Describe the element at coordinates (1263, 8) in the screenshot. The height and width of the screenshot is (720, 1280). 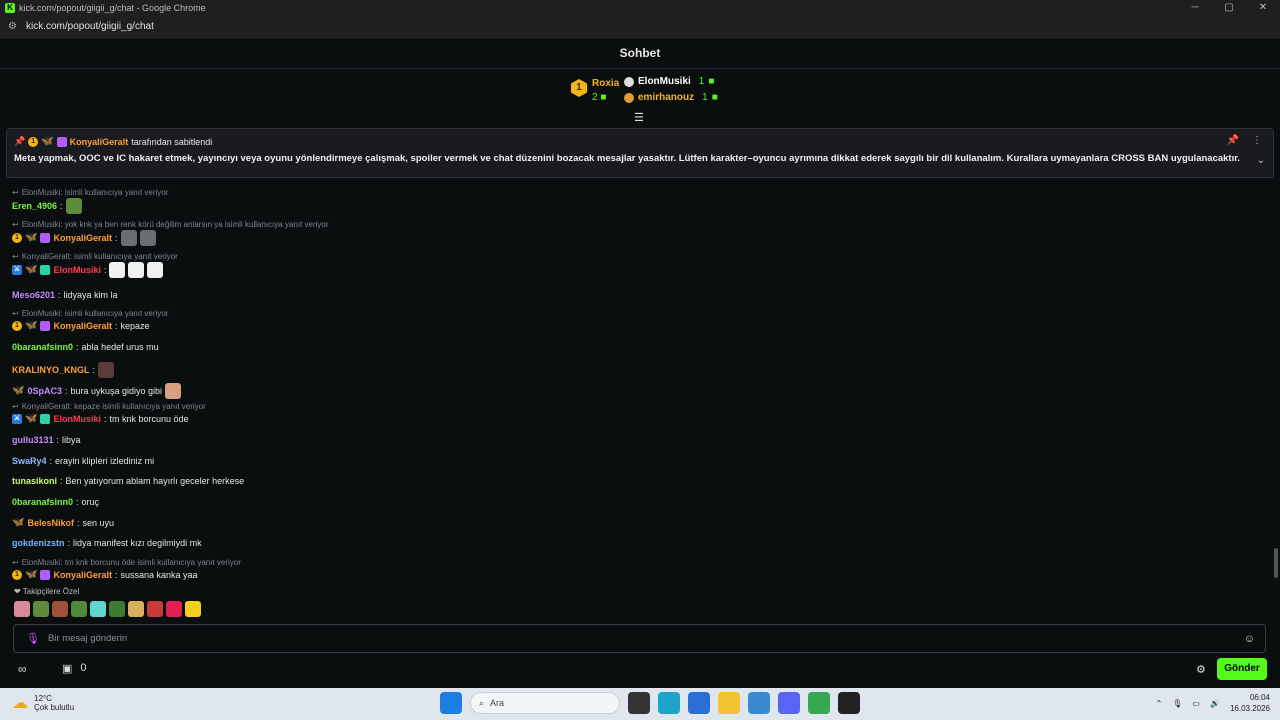
I see `close-button: ✕` at that location.